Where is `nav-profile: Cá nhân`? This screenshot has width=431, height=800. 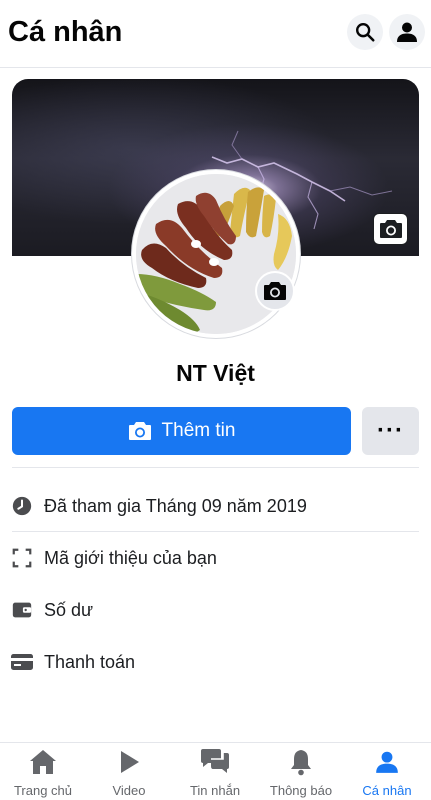 nav-profile: Cá nhân is located at coordinates (387, 771).